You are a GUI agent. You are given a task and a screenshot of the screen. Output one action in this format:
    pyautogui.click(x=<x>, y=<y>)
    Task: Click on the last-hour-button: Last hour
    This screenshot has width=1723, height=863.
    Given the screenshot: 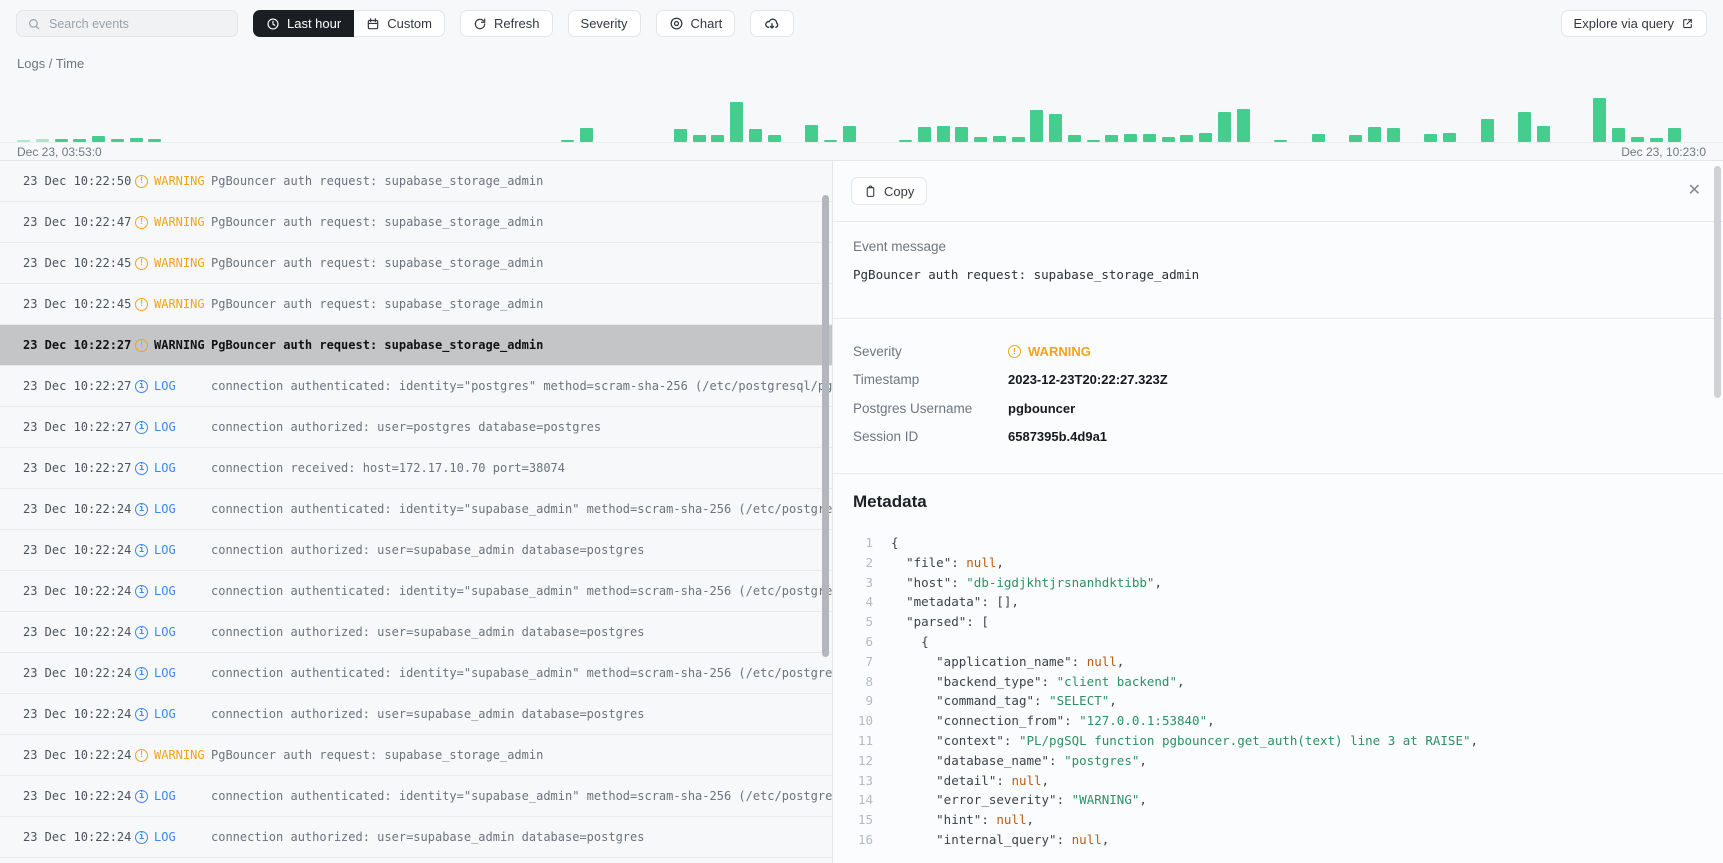 What is the action you would take?
    pyautogui.click(x=304, y=23)
    